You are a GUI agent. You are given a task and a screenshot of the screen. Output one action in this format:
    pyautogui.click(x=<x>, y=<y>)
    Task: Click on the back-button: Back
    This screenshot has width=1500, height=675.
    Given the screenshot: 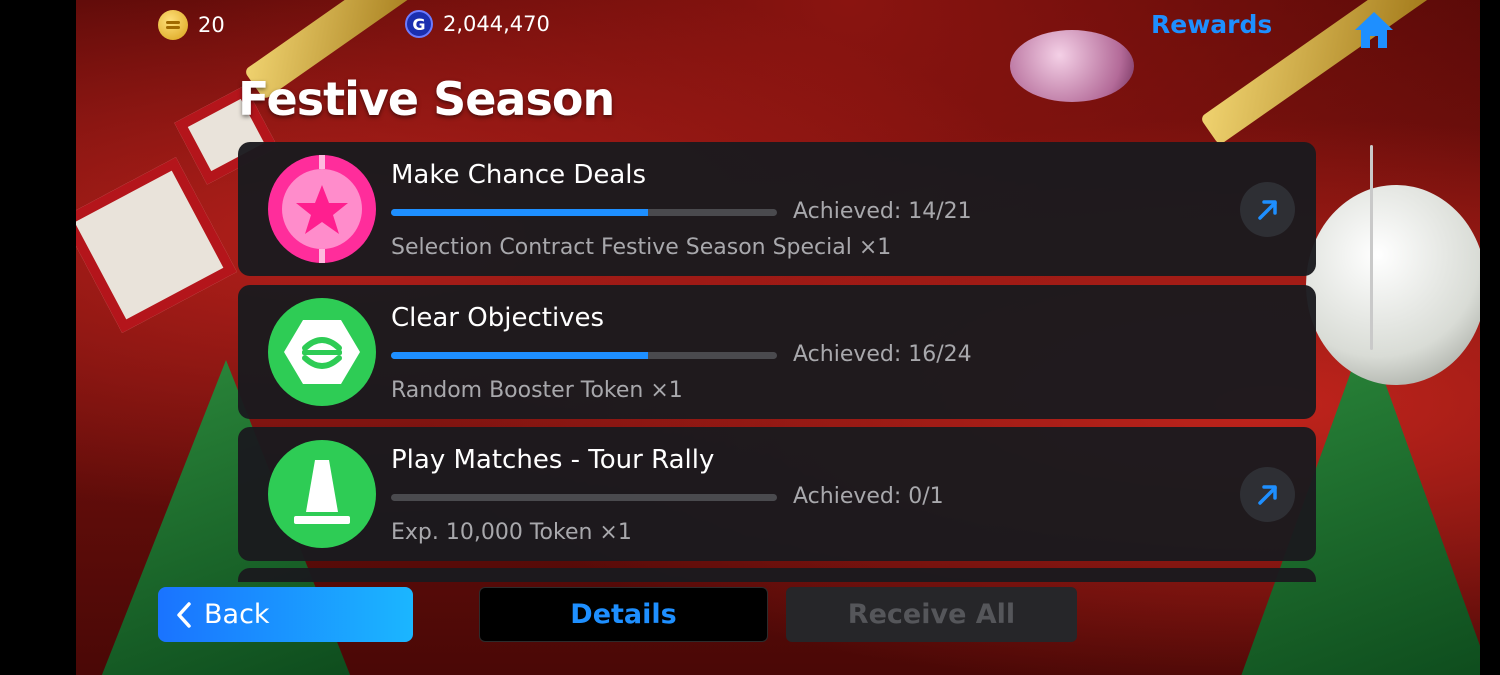 What is the action you would take?
    pyautogui.click(x=285, y=614)
    